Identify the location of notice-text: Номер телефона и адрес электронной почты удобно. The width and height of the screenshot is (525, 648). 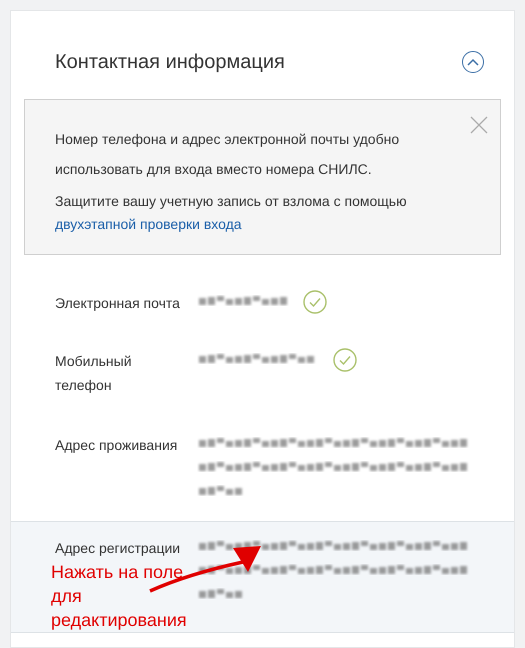
(227, 139).